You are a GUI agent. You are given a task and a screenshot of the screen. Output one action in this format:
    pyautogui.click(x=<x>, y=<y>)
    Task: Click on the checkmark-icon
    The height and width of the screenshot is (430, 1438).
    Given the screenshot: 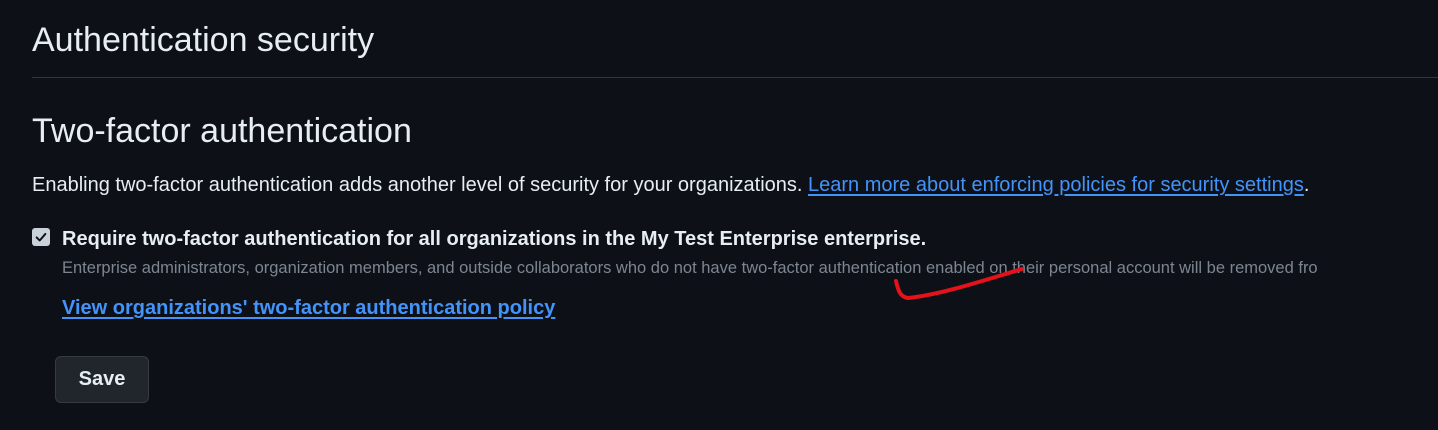 What is the action you would take?
    pyautogui.click(x=41, y=237)
    